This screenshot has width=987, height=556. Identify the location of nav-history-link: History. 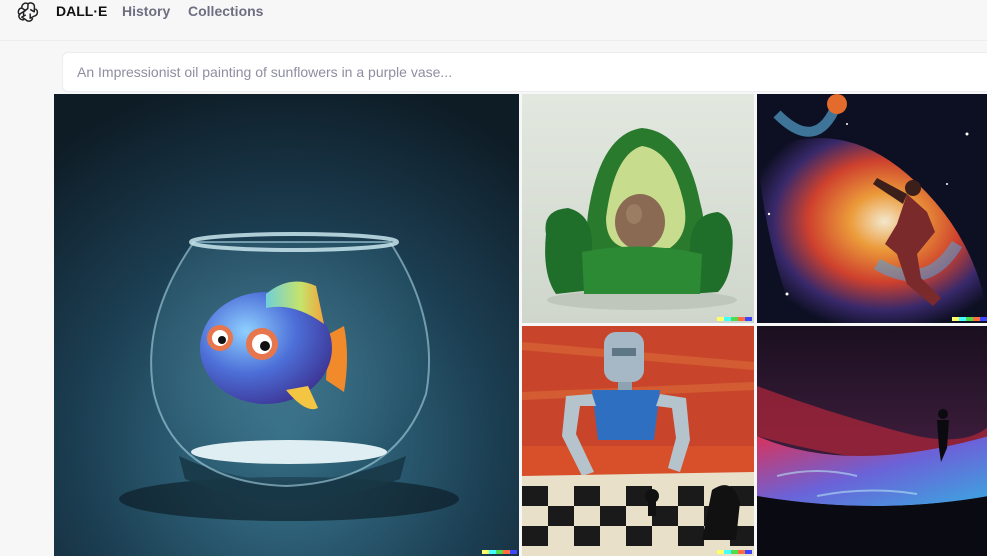
(146, 11).